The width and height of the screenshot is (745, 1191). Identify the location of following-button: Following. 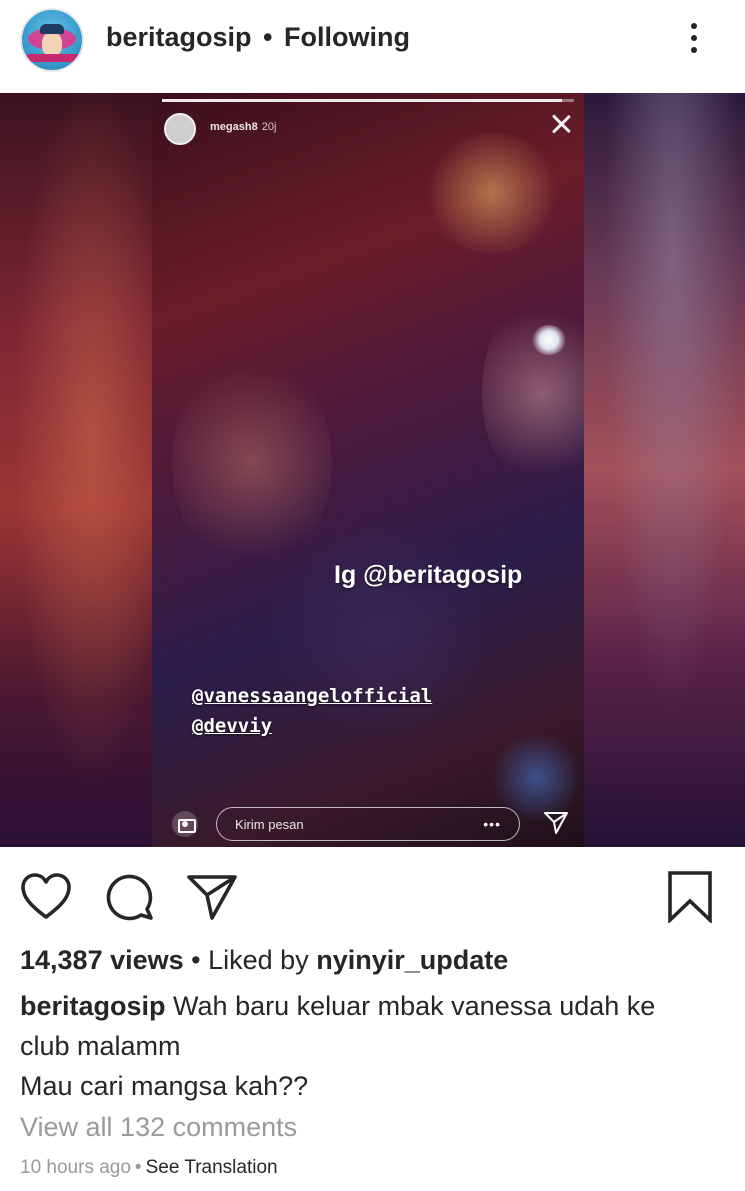
(347, 37).